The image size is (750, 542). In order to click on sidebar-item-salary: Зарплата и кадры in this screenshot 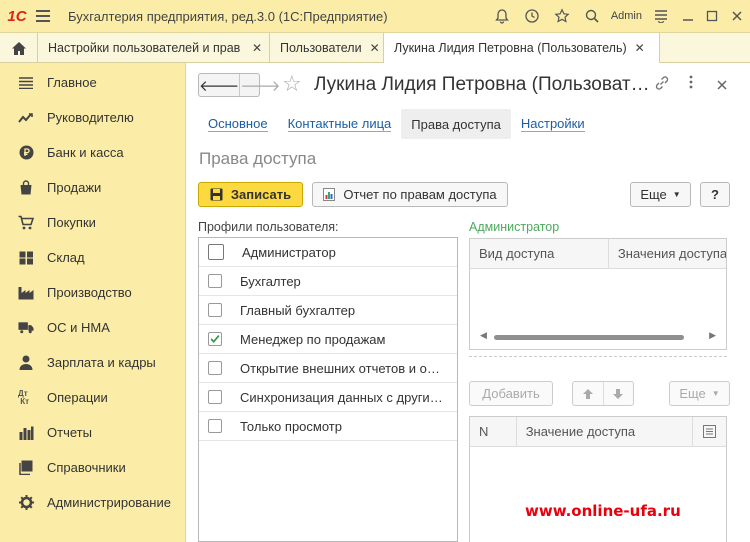, I will do `click(92, 362)`.